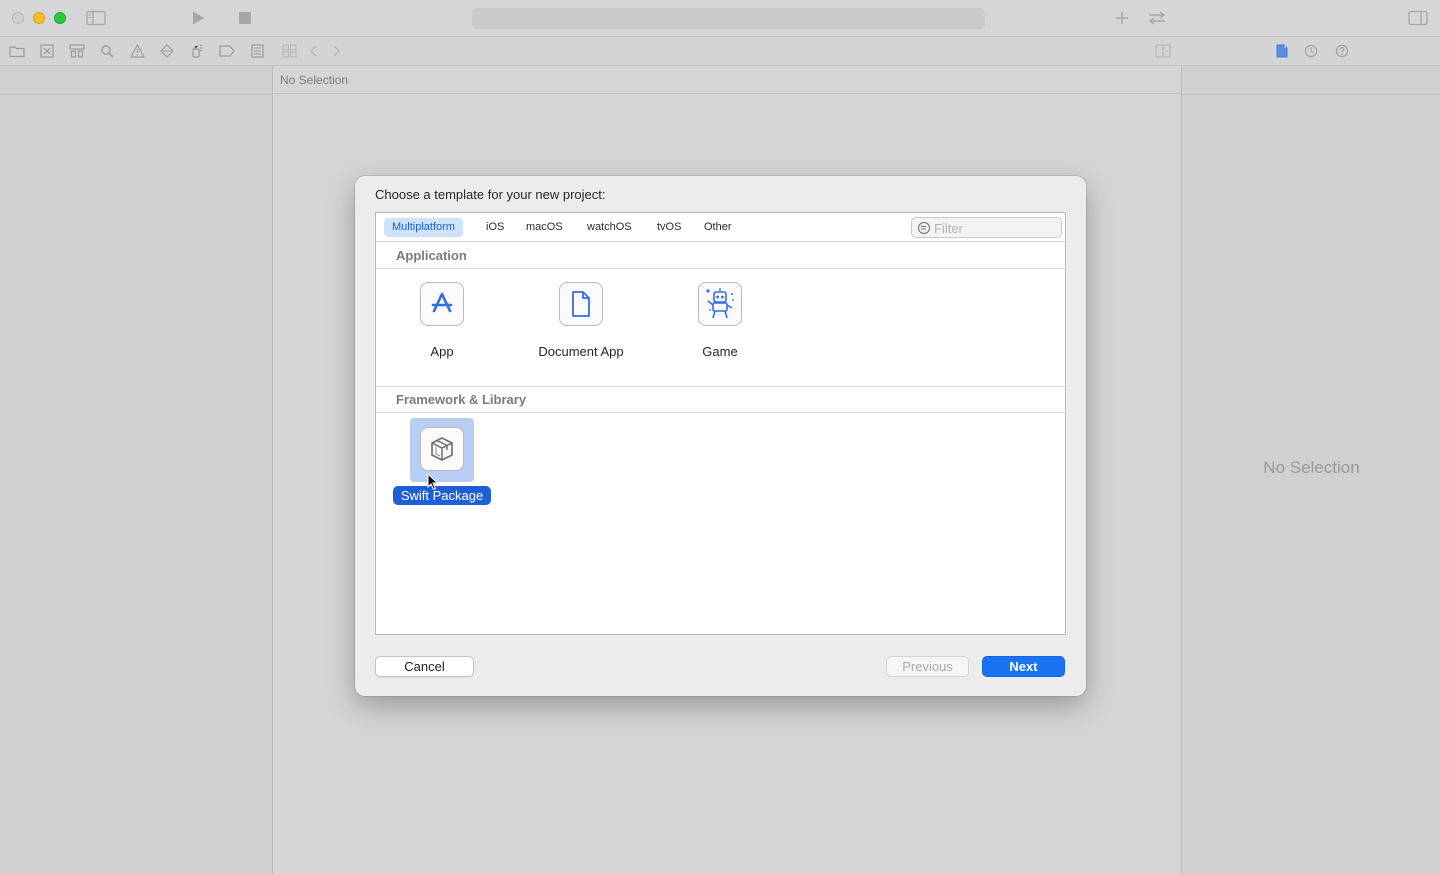  I want to click on activity-viewer, so click(728, 18).